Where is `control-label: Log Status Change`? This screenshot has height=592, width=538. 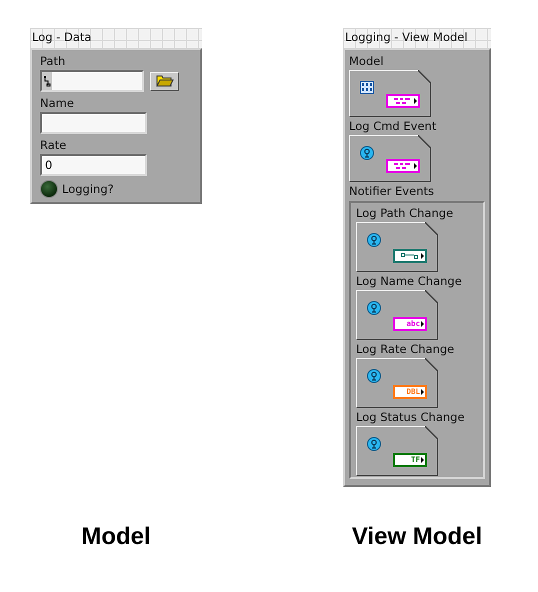
control-label: Log Status Change is located at coordinates (411, 417).